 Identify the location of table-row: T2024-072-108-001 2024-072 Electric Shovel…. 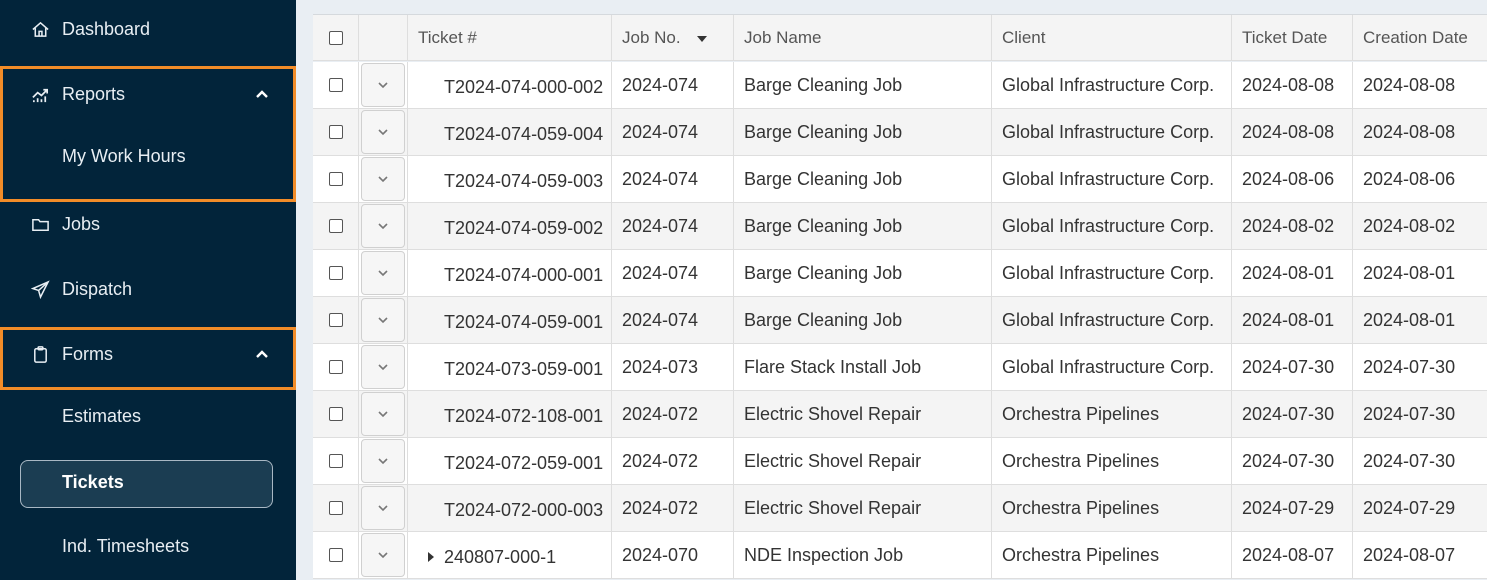
(900, 414).